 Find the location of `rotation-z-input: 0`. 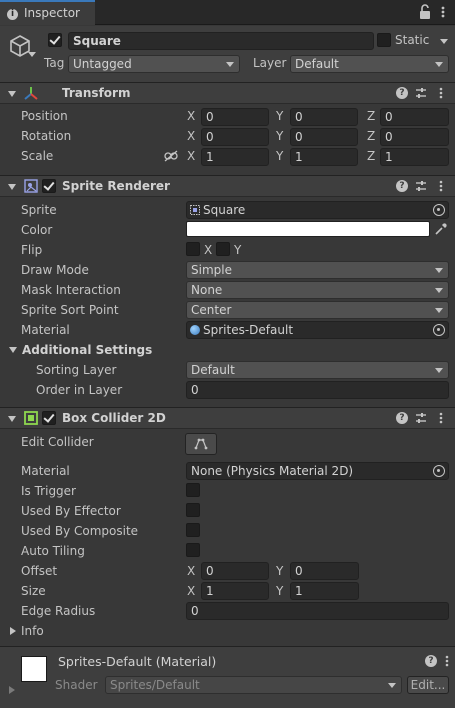

rotation-z-input: 0 is located at coordinates (414, 137).